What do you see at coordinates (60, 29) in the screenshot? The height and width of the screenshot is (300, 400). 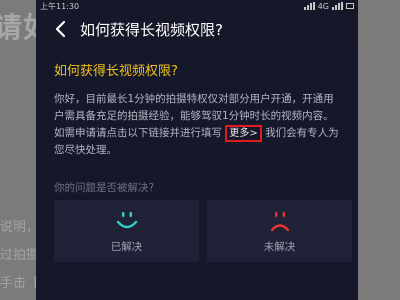 I see `back-arrow-icon` at bounding box center [60, 29].